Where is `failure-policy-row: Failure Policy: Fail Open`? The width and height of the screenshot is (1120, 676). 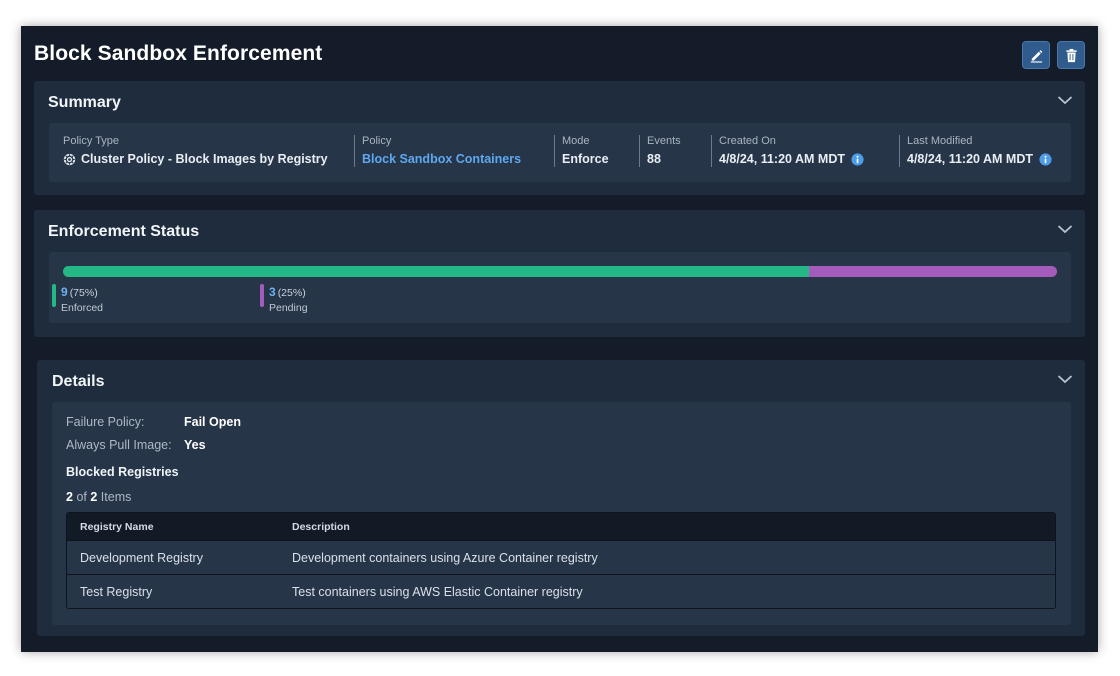 failure-policy-row: Failure Policy: Fail Open is located at coordinates (153, 422).